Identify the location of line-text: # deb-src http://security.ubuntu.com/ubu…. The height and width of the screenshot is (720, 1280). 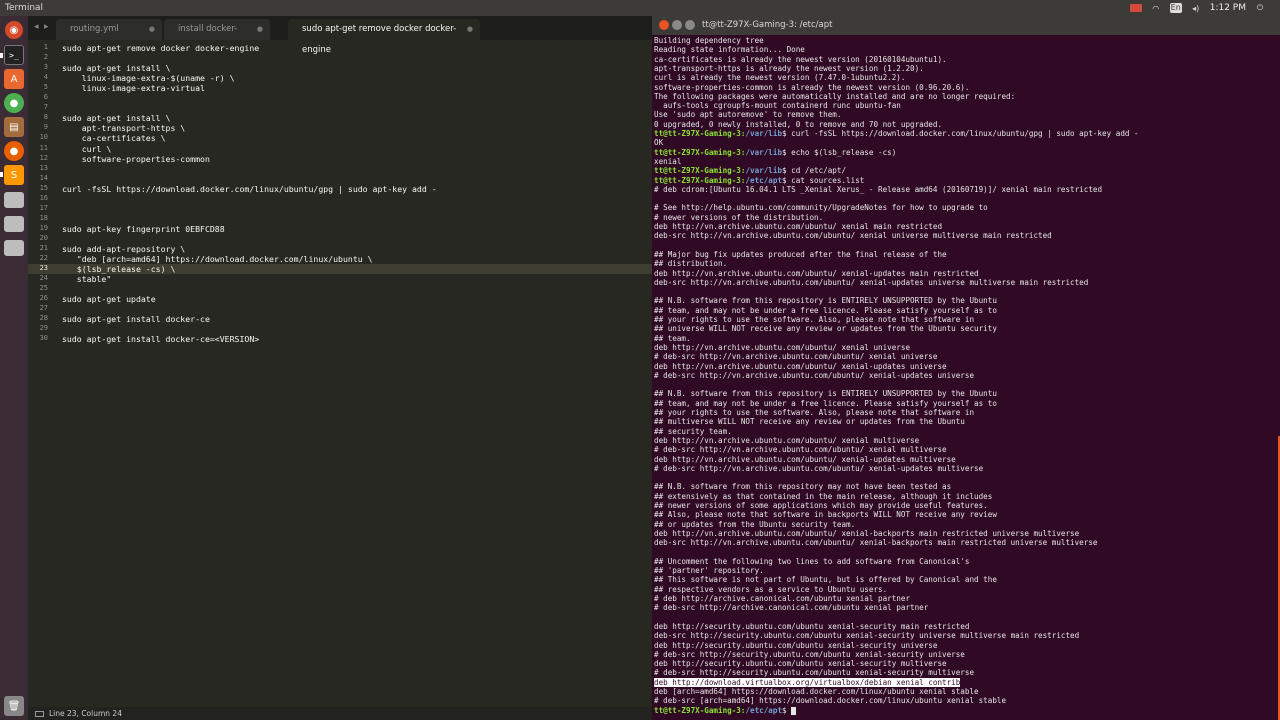
(809, 654).